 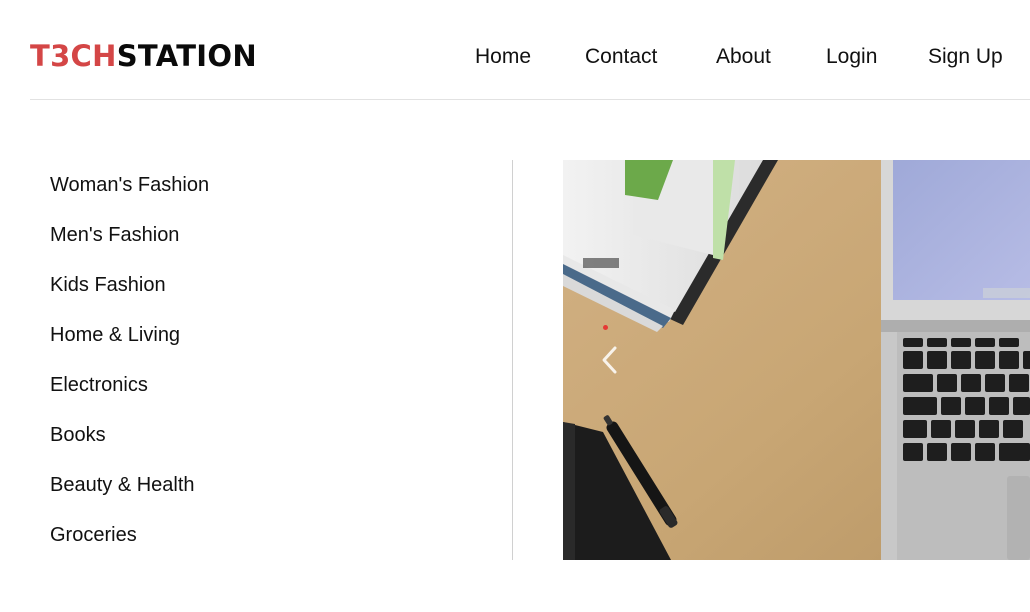 I want to click on category-beauty-health: Beauty & Health, so click(x=122, y=485).